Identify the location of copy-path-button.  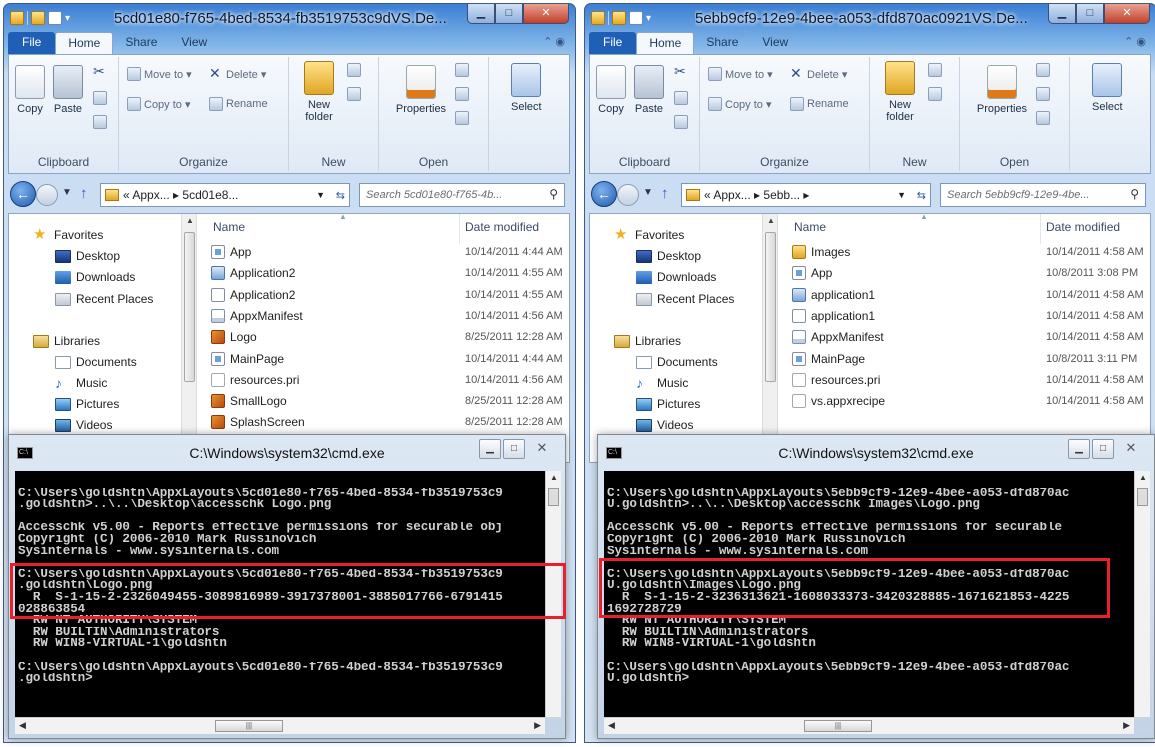
(681, 98).